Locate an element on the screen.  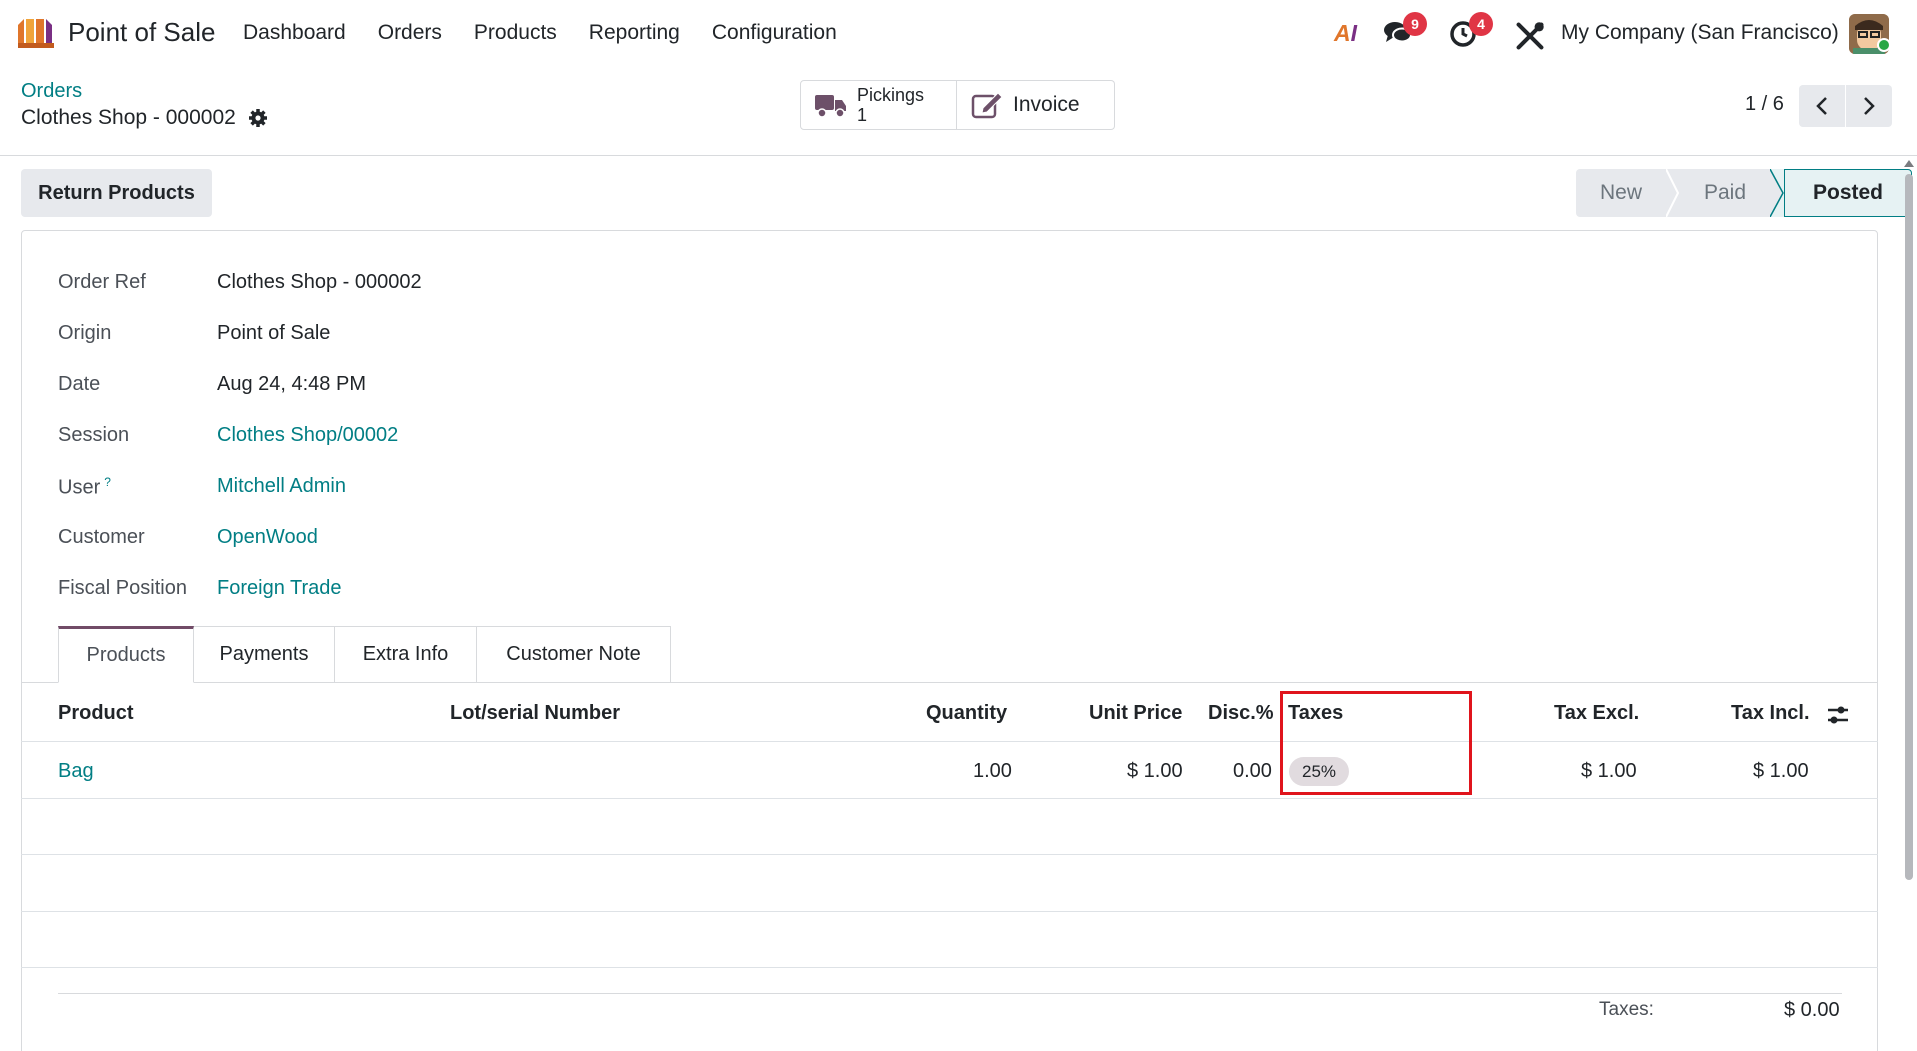
page-scrollbar is located at coordinates (1909, 605).